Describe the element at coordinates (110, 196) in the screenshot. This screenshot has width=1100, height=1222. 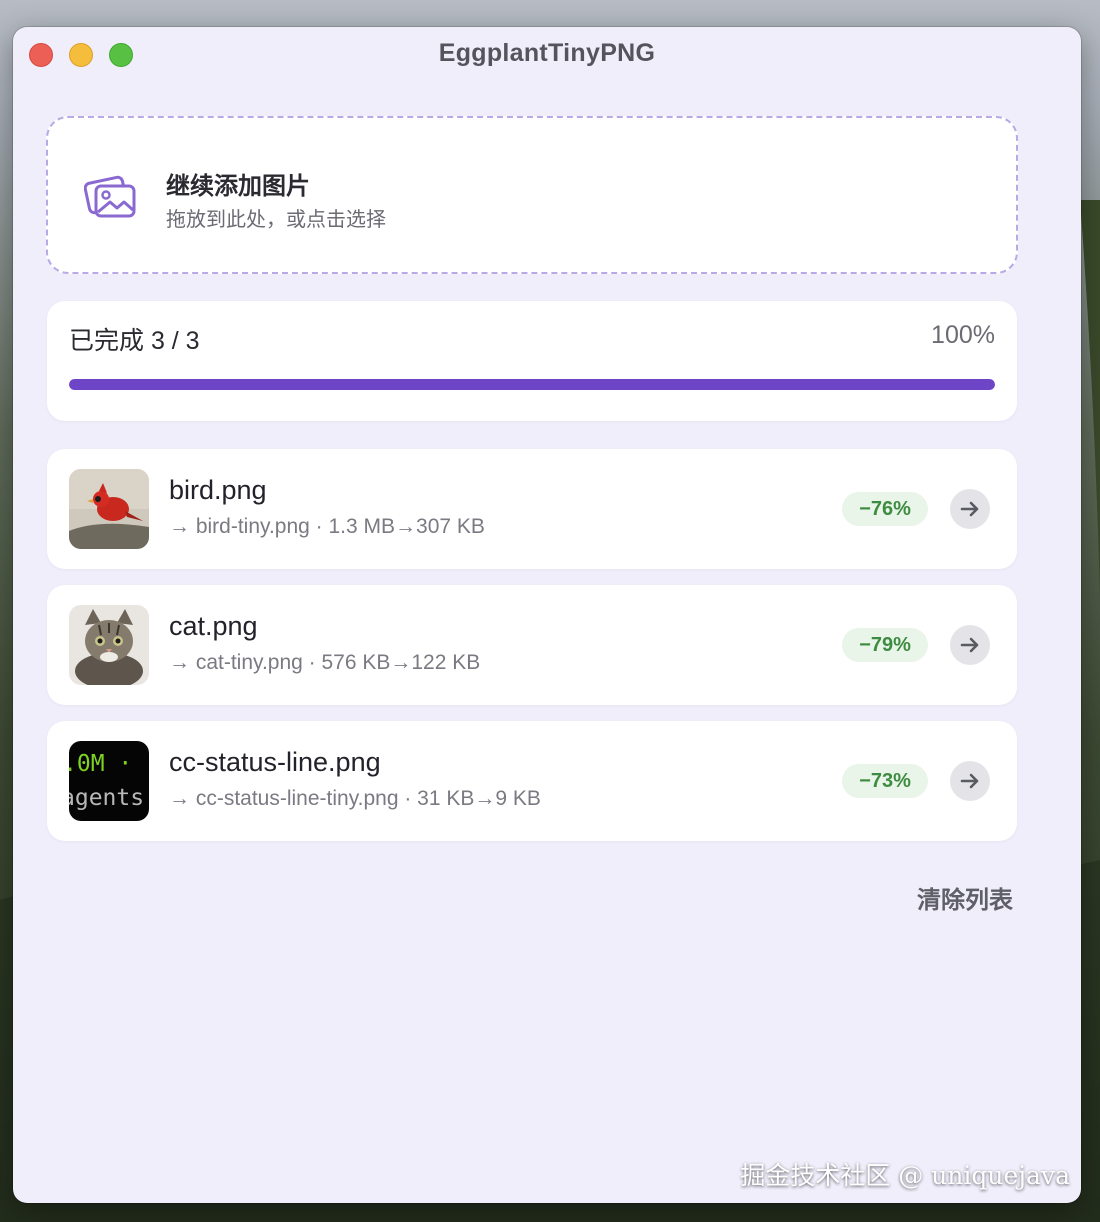
I see `images-icon` at that location.